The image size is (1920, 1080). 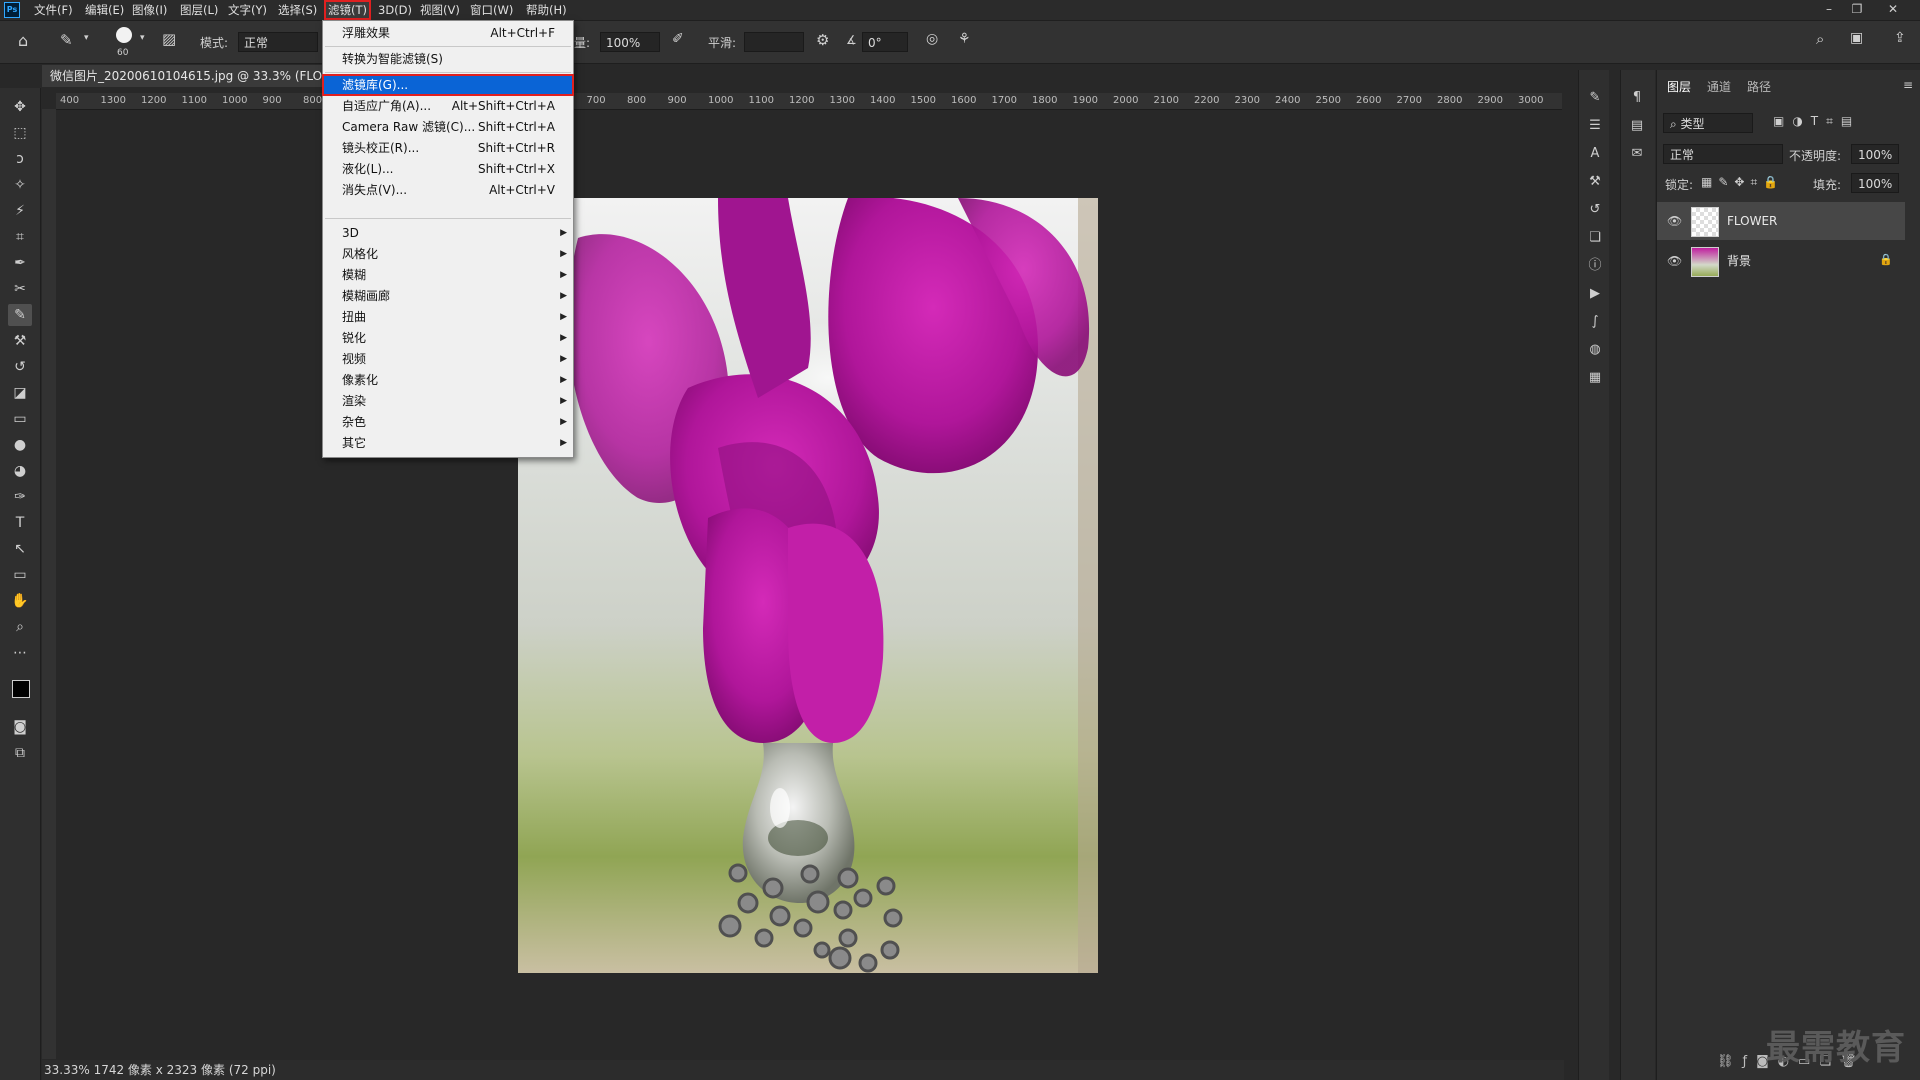 I want to click on menu-3d: 3D(D), so click(x=395, y=10).